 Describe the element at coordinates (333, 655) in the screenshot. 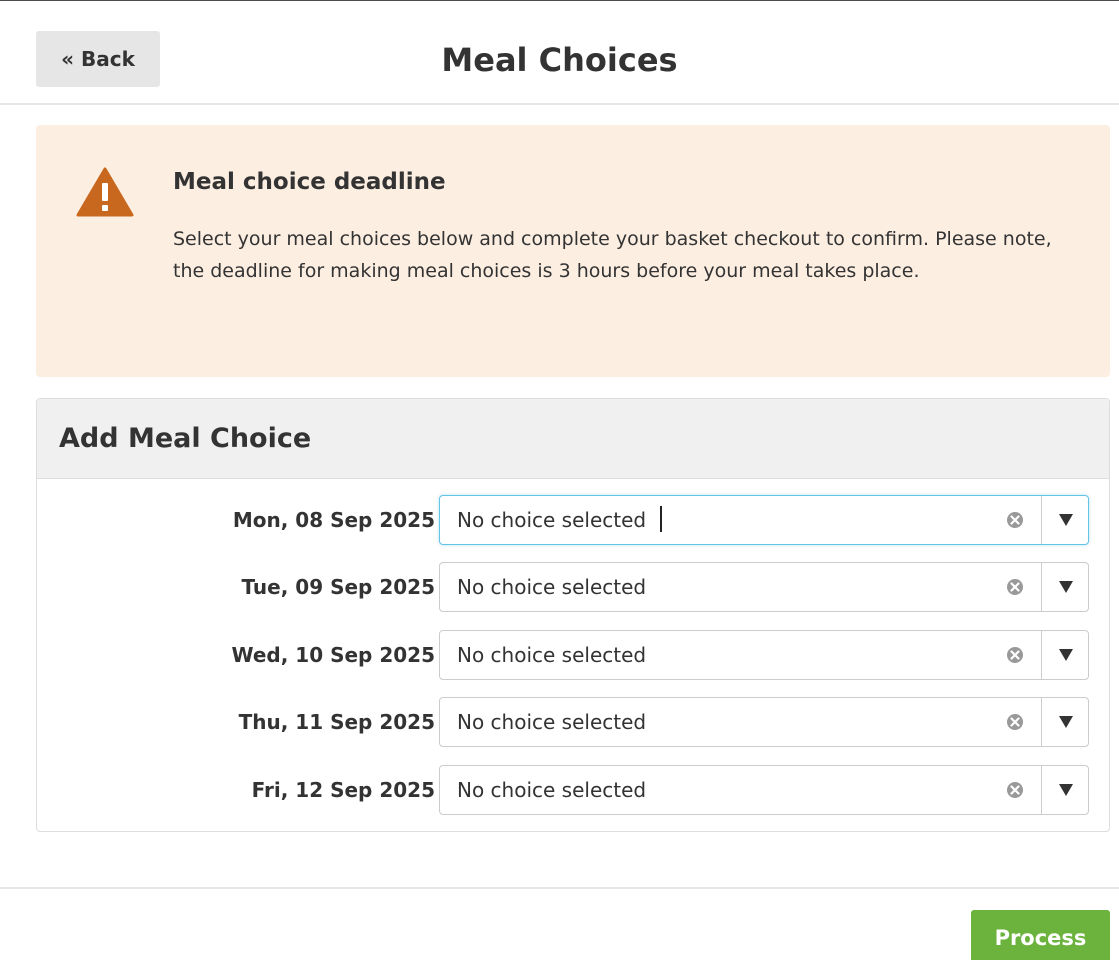

I see `row-date-label: Wed, 10 Sep 2025` at that location.